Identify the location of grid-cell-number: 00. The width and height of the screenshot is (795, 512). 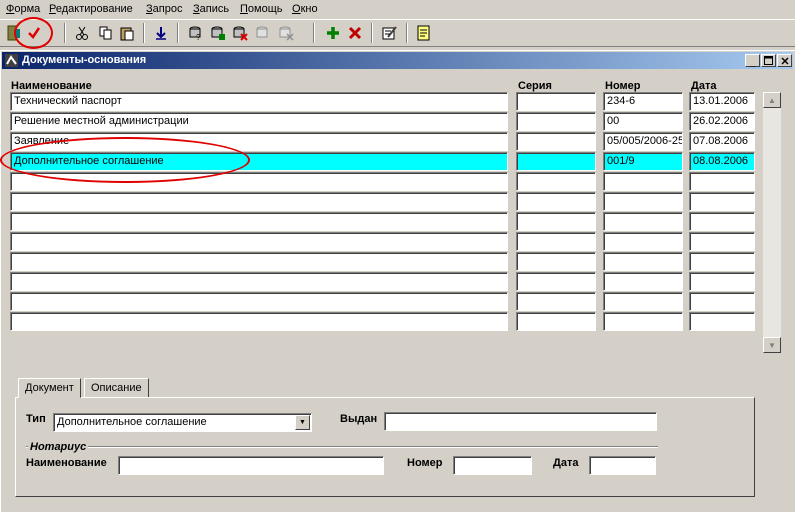
(643, 121).